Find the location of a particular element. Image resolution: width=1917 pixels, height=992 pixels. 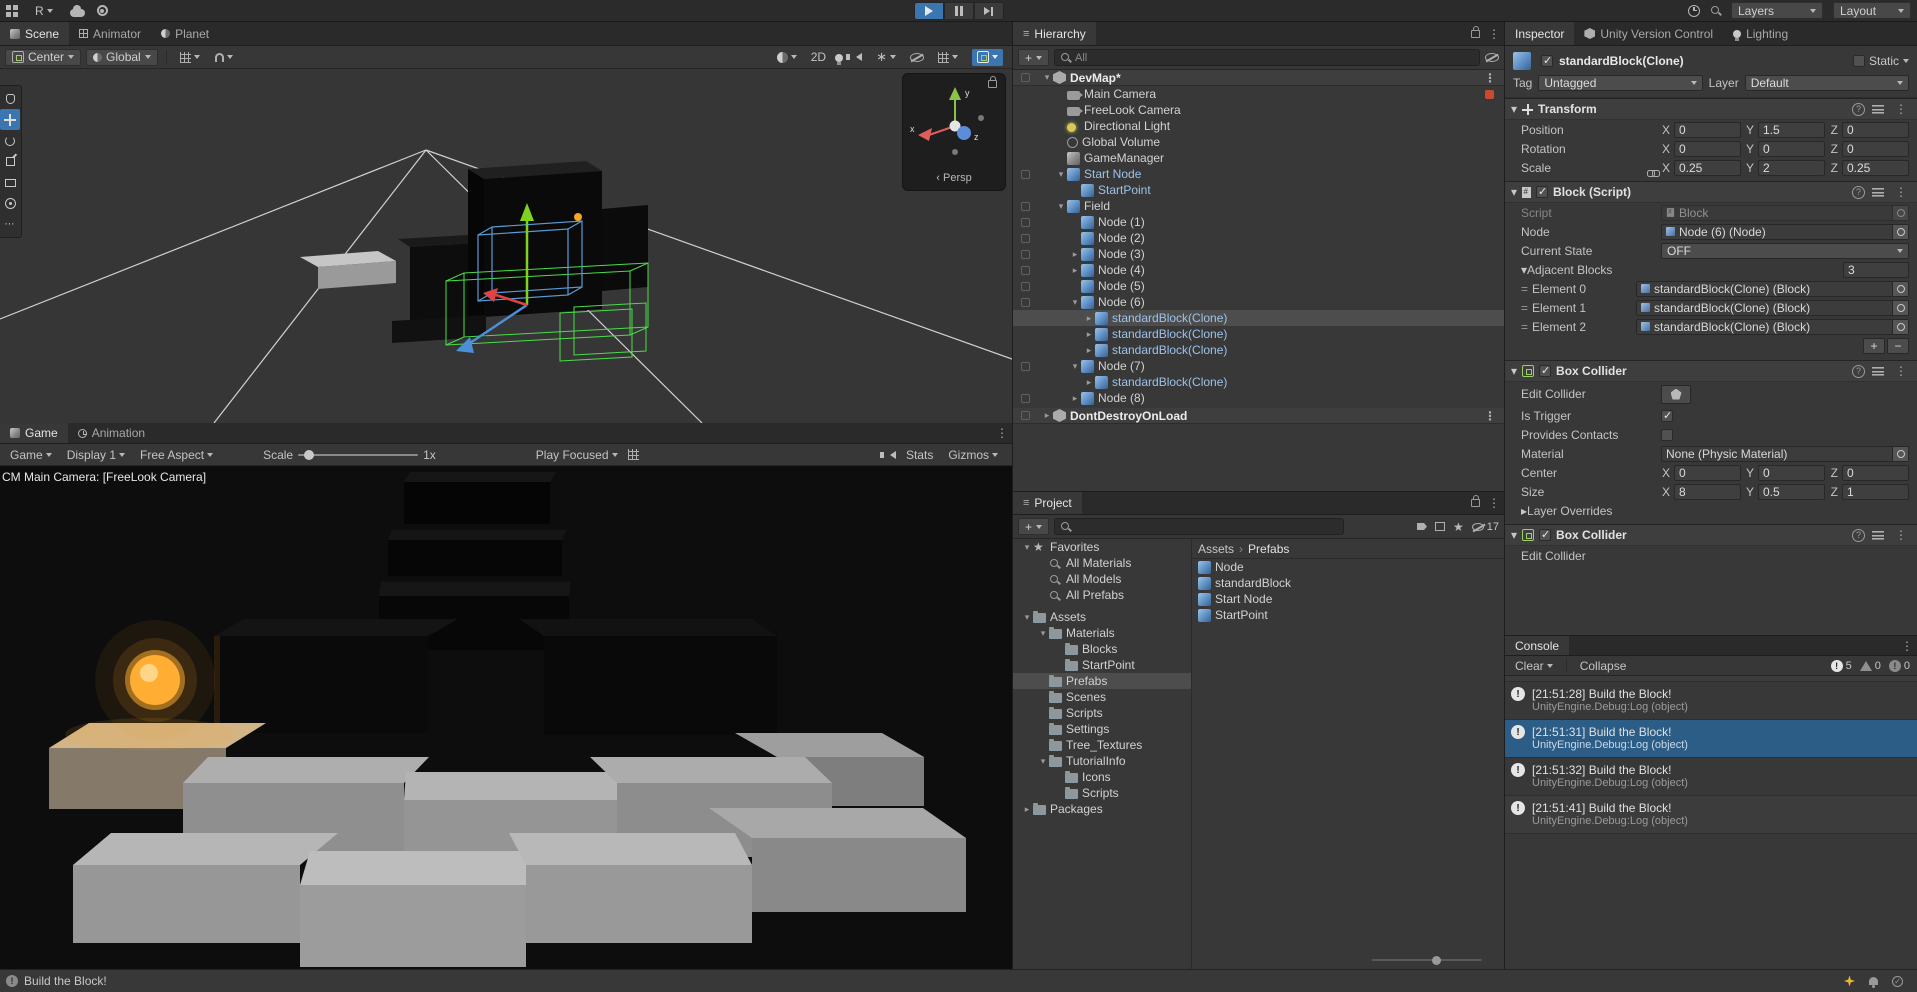

search-by-type-icon is located at coordinates (1439, 526).